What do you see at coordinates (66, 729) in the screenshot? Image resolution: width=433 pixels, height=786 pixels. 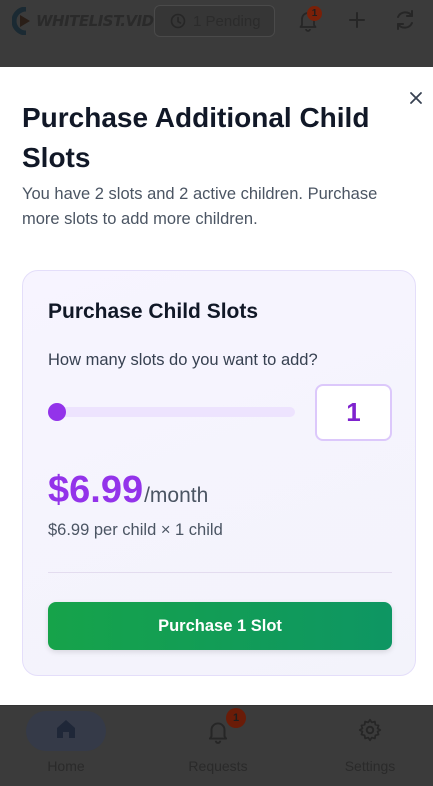 I see `home-icon` at bounding box center [66, 729].